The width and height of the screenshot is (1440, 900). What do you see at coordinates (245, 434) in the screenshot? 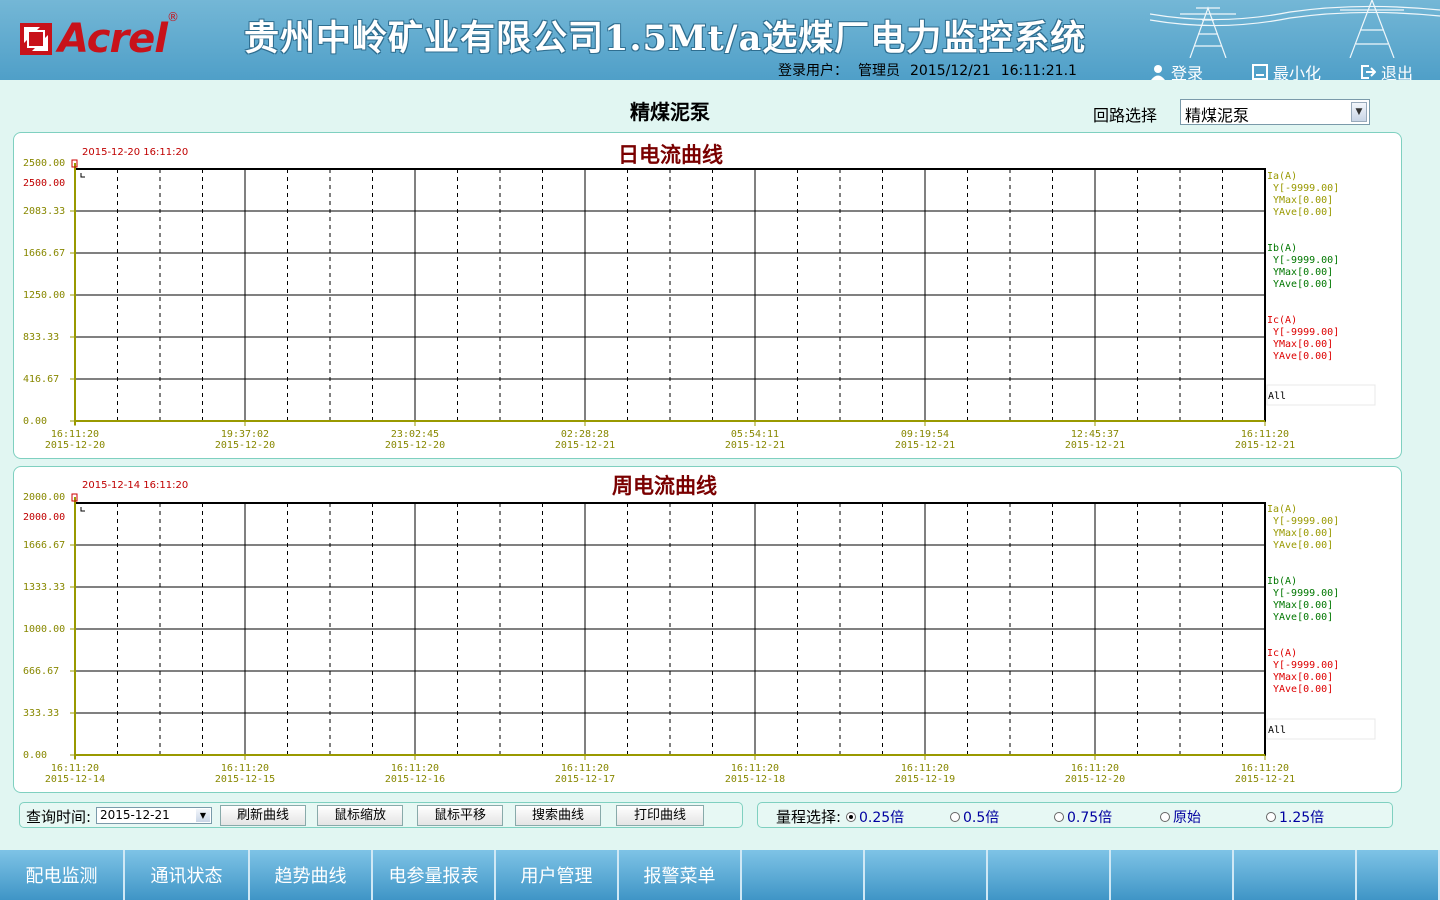
I see `x-tick-time-label: 19:37:02` at bounding box center [245, 434].